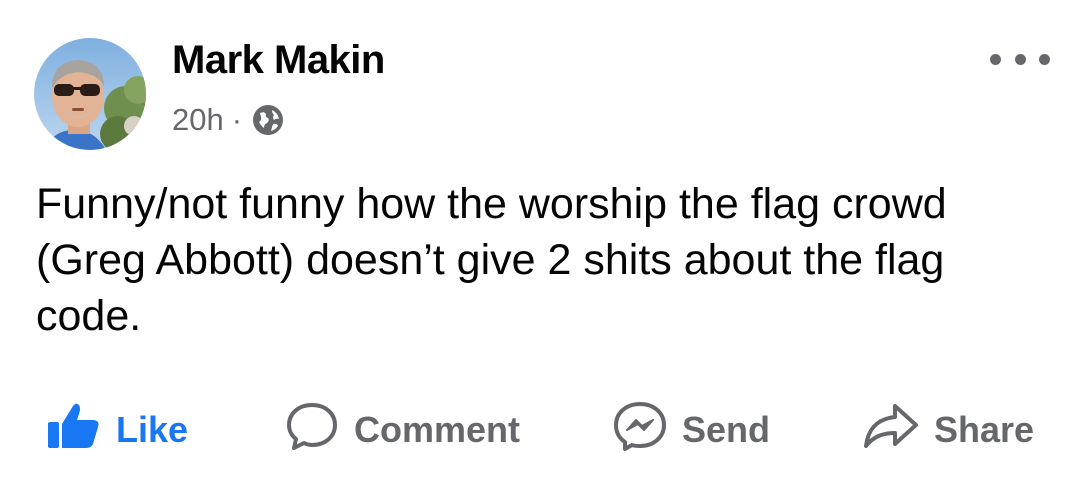 This screenshot has height=498, width=1080. Describe the element at coordinates (726, 429) in the screenshot. I see `send-label: Send` at that location.